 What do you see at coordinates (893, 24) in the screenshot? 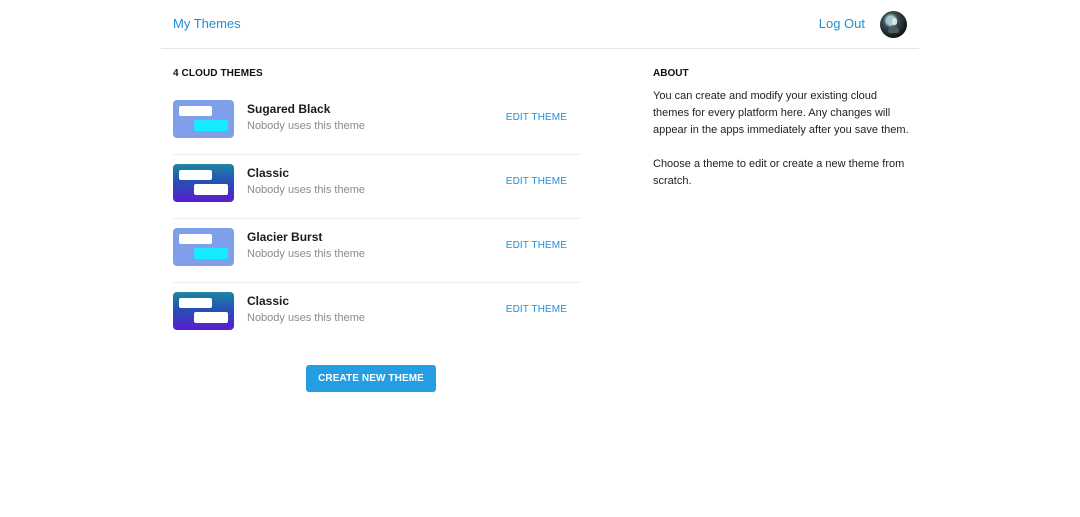
I see `avatar-icon` at bounding box center [893, 24].